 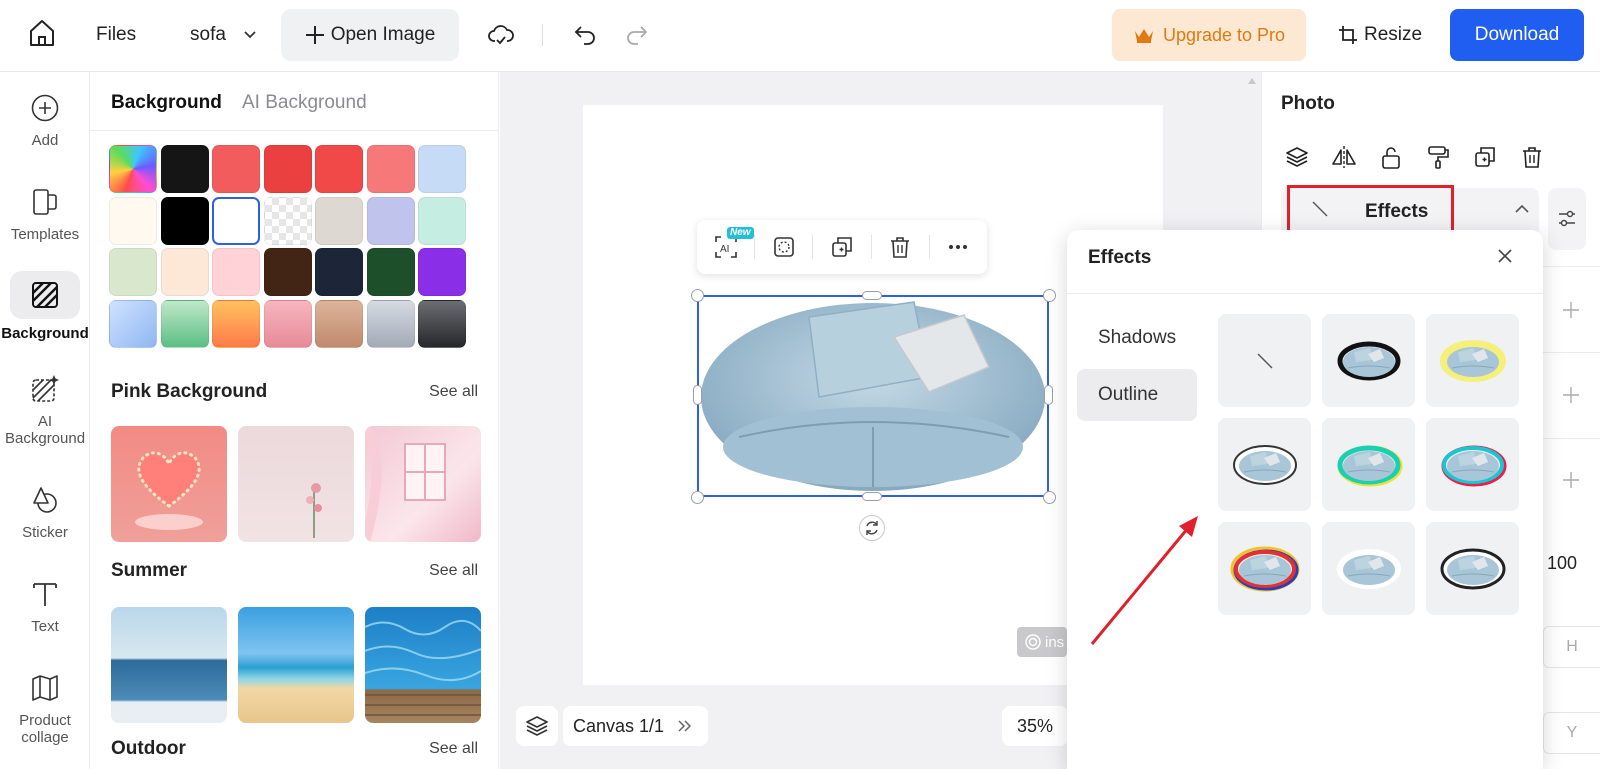 I want to click on scroll-up-arrow, so click(x=1252, y=81).